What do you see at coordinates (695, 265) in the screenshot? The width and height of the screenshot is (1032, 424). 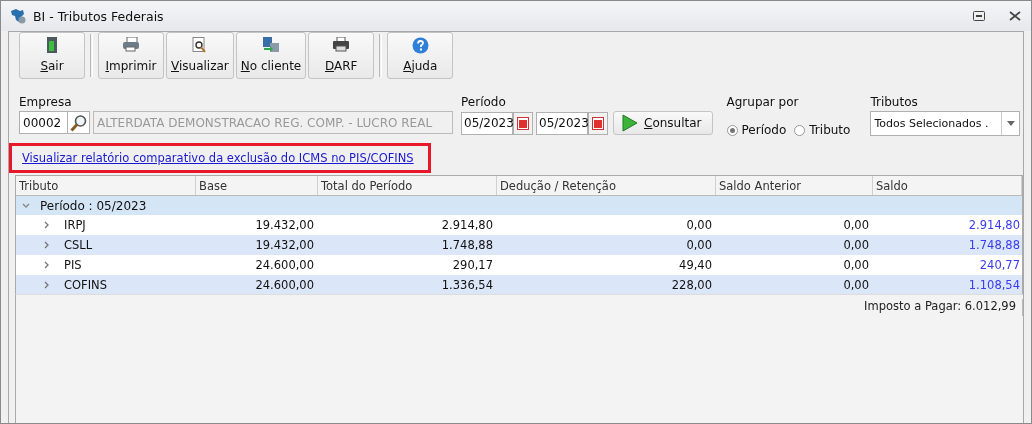 I see `table-cell: 49,40` at bounding box center [695, 265].